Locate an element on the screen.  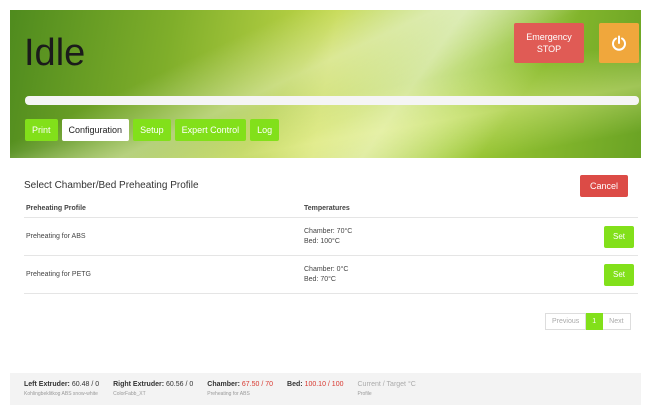
power-icon is located at coordinates (619, 43).